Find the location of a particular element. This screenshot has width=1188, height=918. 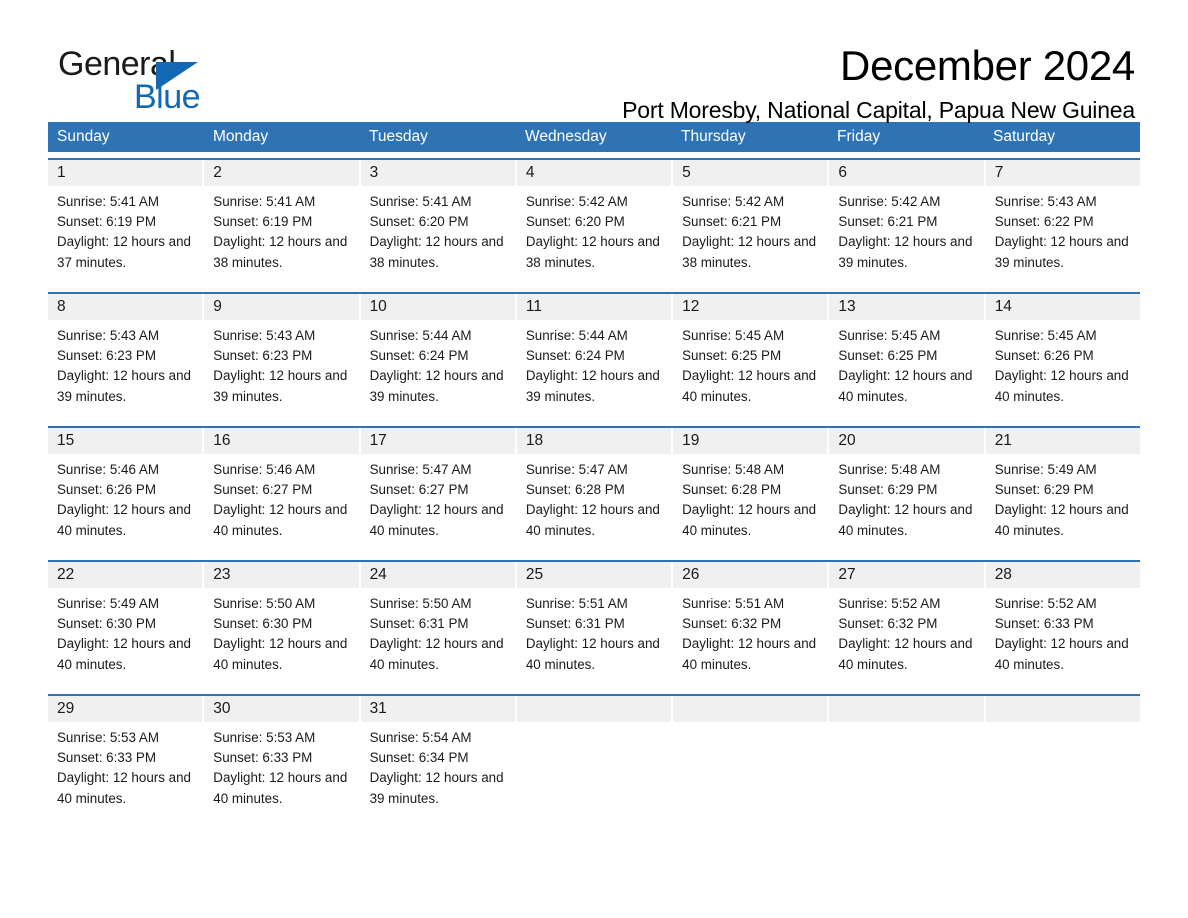

day-number: 25 is located at coordinates (594, 575).